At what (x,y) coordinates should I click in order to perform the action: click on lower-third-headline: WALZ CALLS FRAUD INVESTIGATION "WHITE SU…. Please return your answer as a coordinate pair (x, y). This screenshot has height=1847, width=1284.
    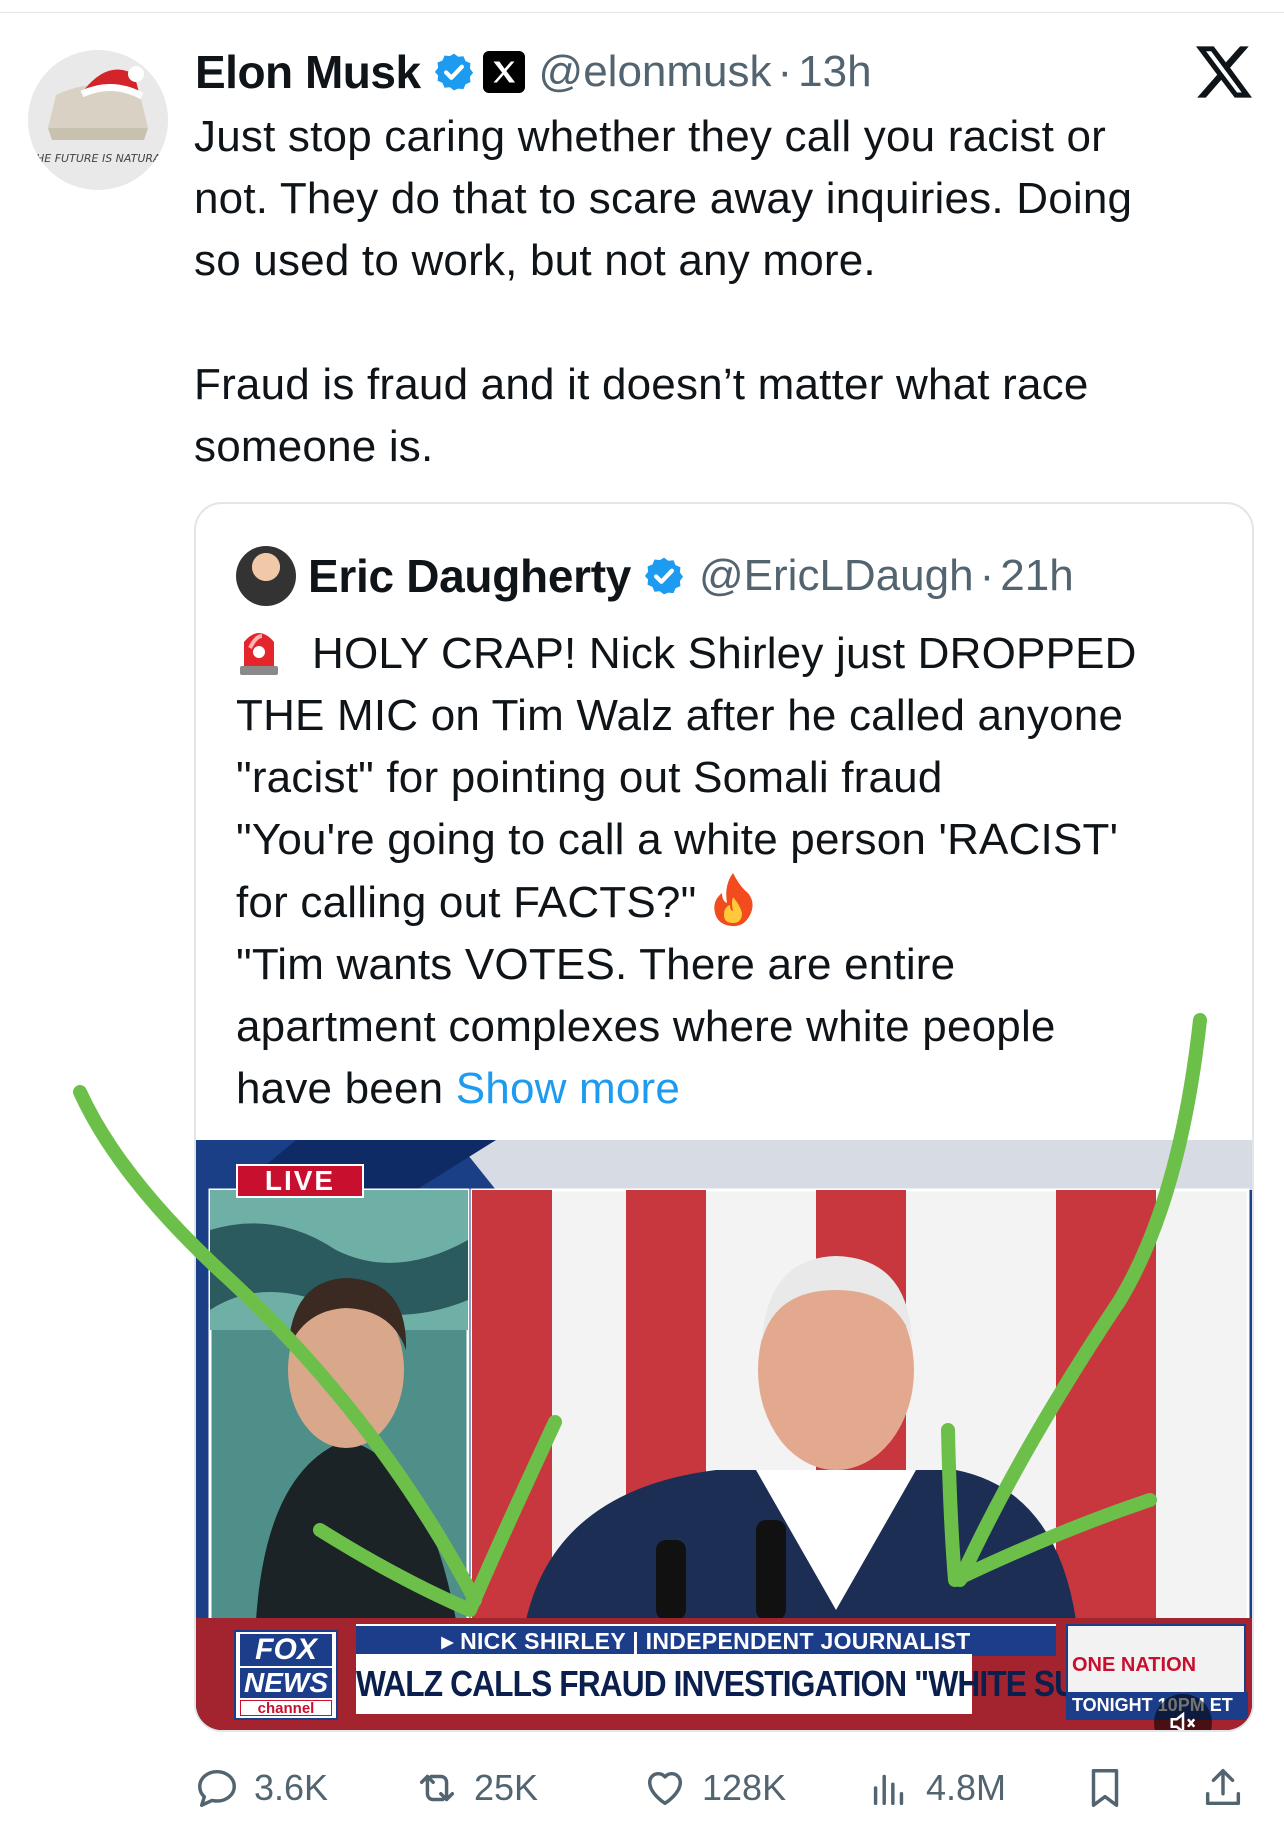
    Looking at the image, I should click on (799, 1684).